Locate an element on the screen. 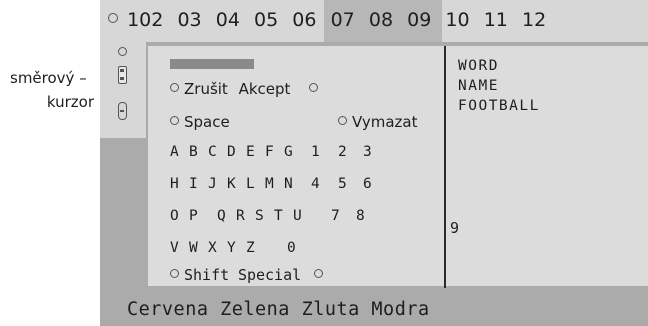  left-icon-strip is located at coordinates (123, 90).